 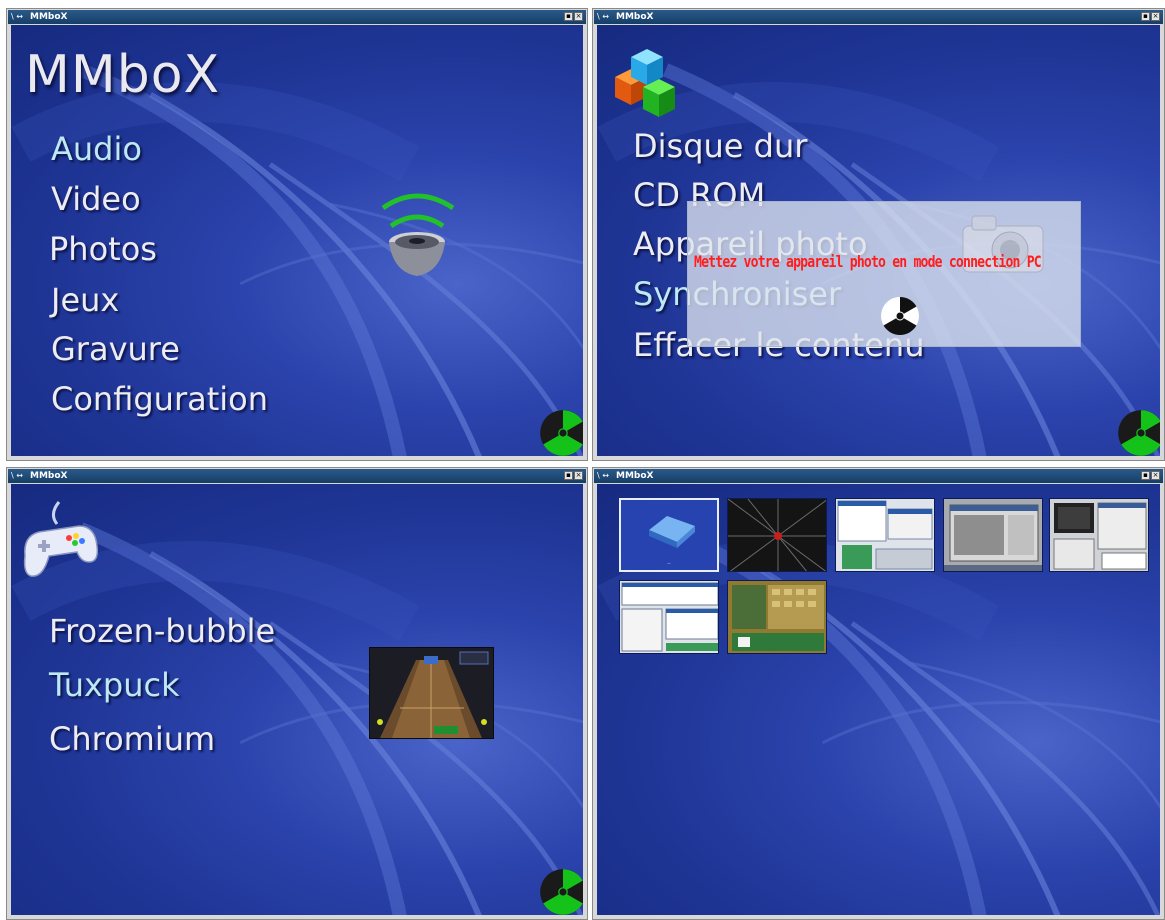 I want to click on menu-item-configuration: Configuration, so click(x=159, y=399).